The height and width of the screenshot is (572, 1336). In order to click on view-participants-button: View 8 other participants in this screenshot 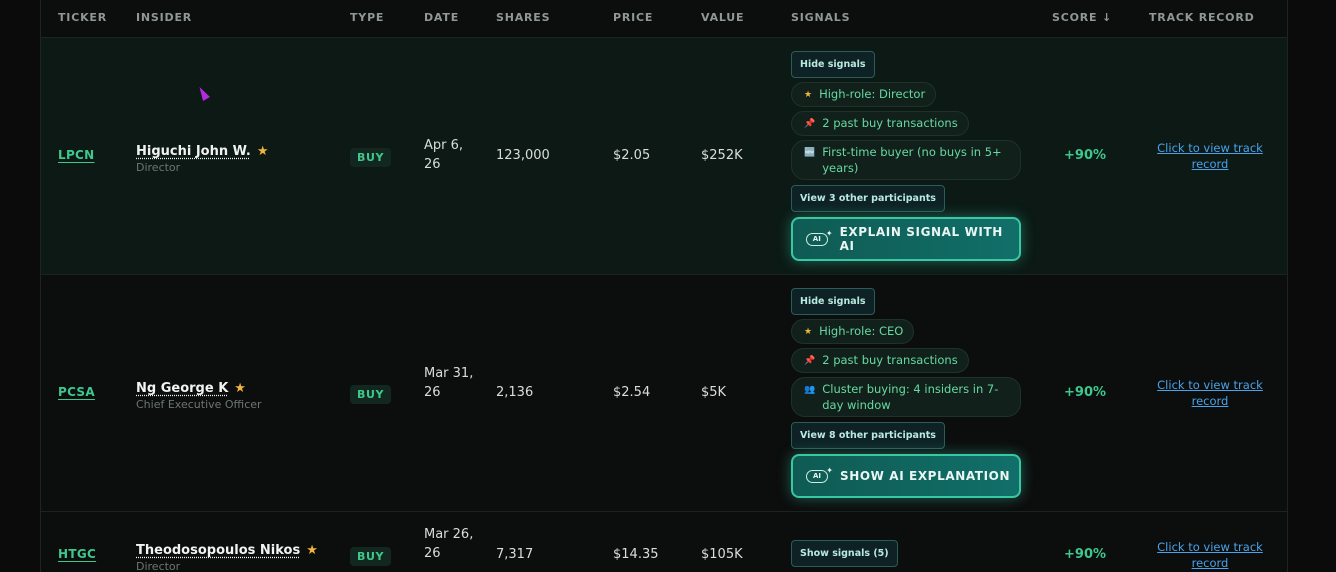, I will do `click(868, 435)`.